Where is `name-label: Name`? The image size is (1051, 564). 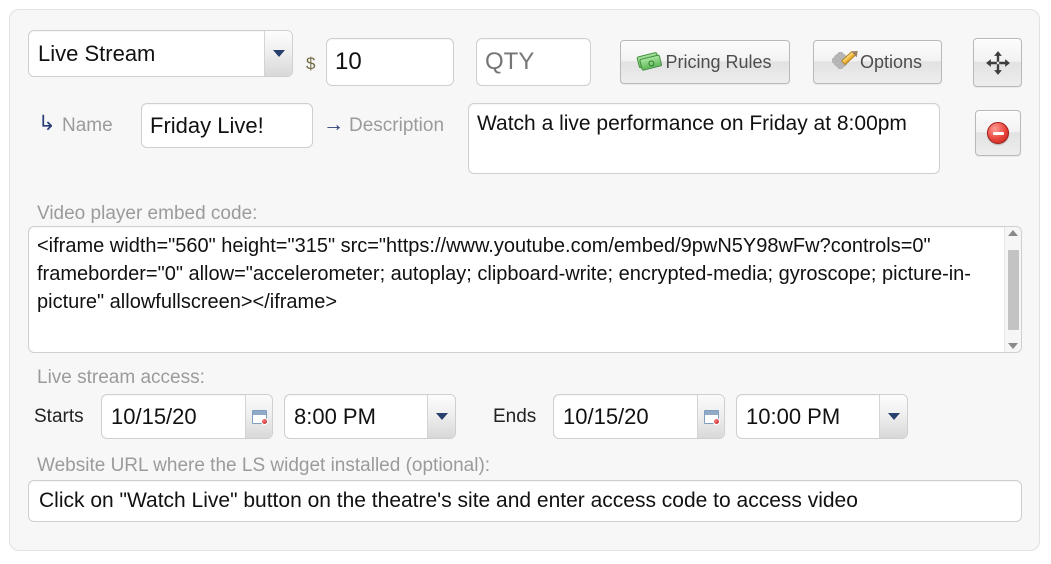
name-label: Name is located at coordinates (87, 125).